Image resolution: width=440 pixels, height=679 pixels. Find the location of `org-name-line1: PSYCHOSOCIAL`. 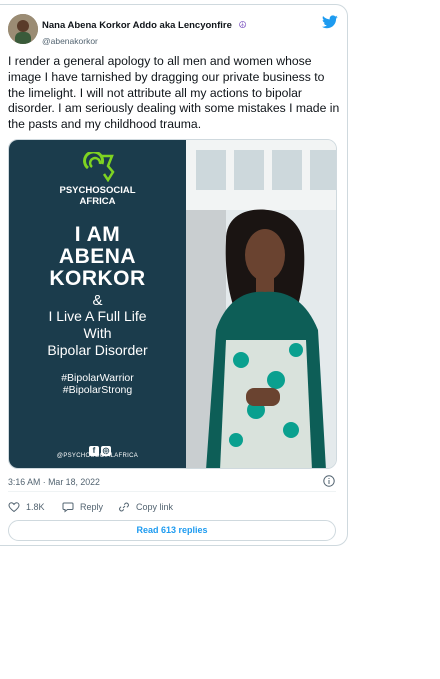

org-name-line1: PSYCHOSOCIAL is located at coordinates (97, 190).